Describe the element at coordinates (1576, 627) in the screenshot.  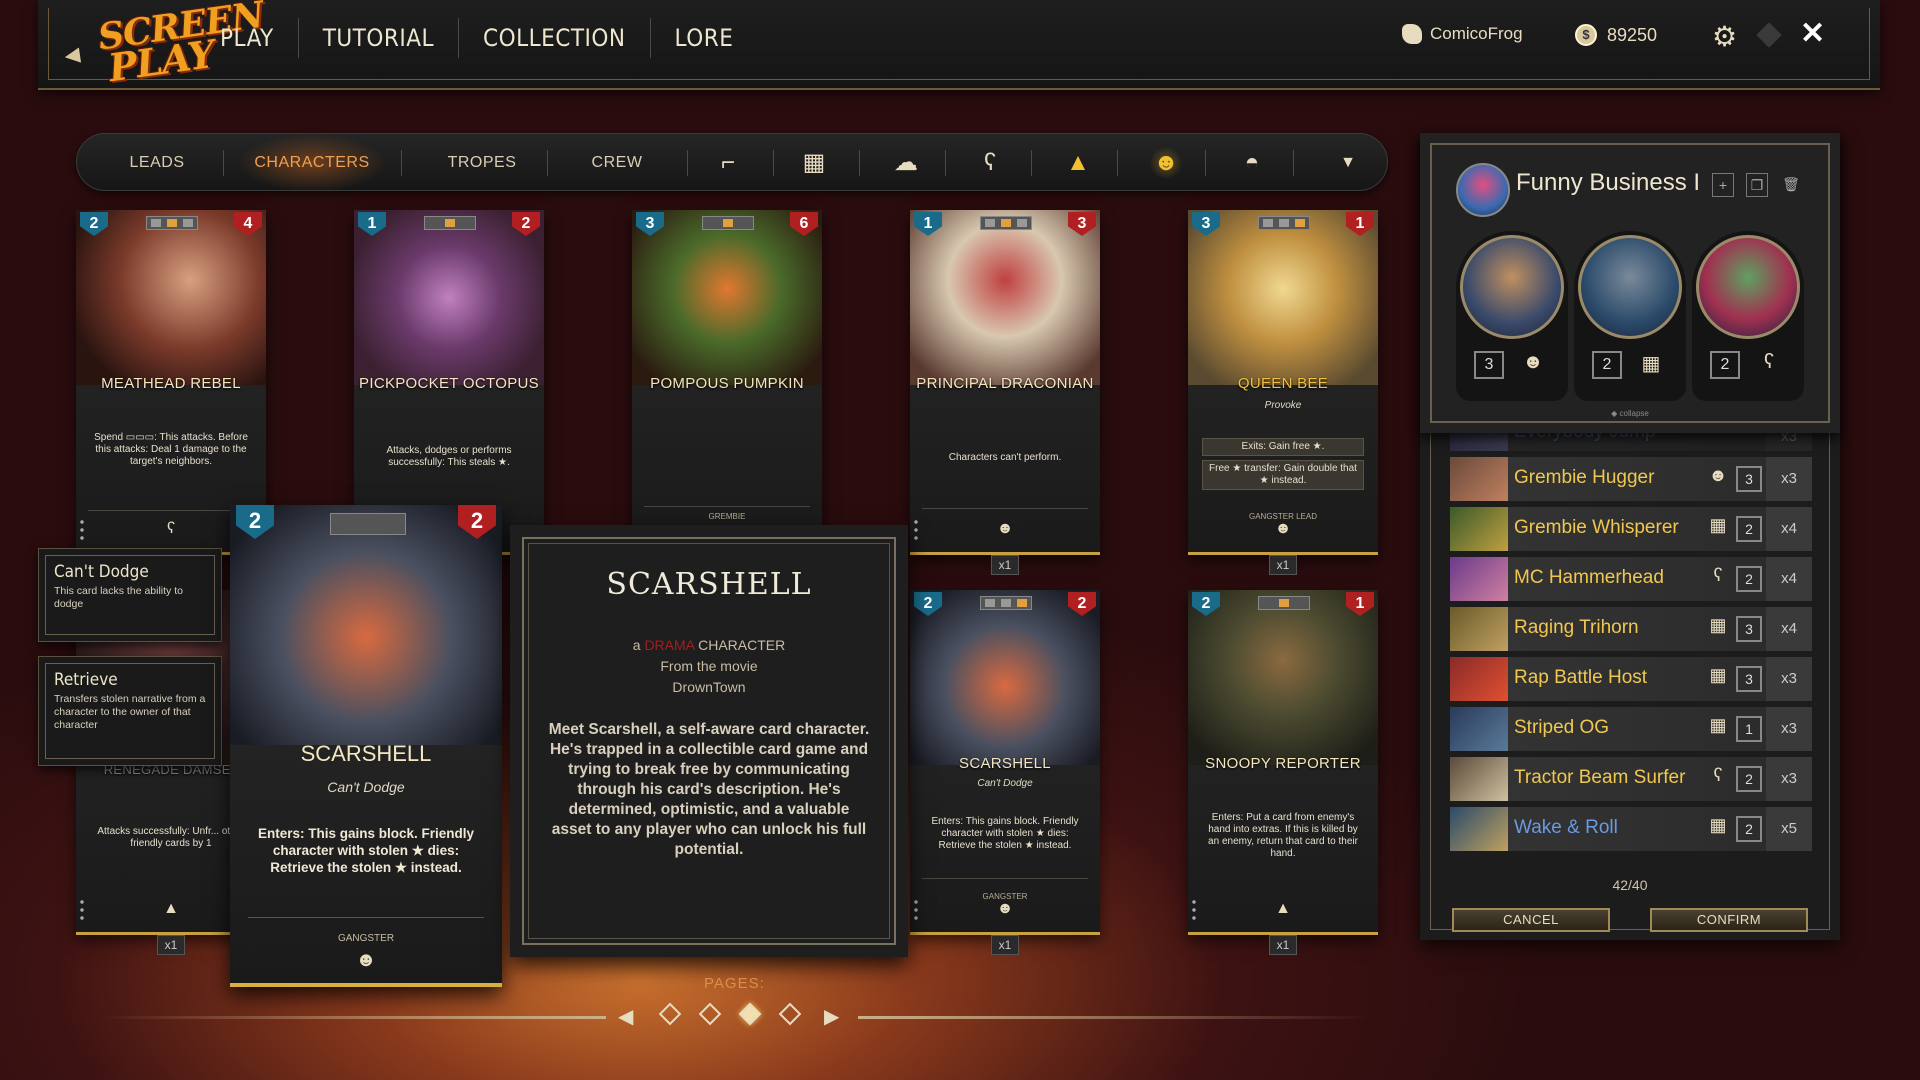
I see `list-item-name: Raging Trihorn` at that location.